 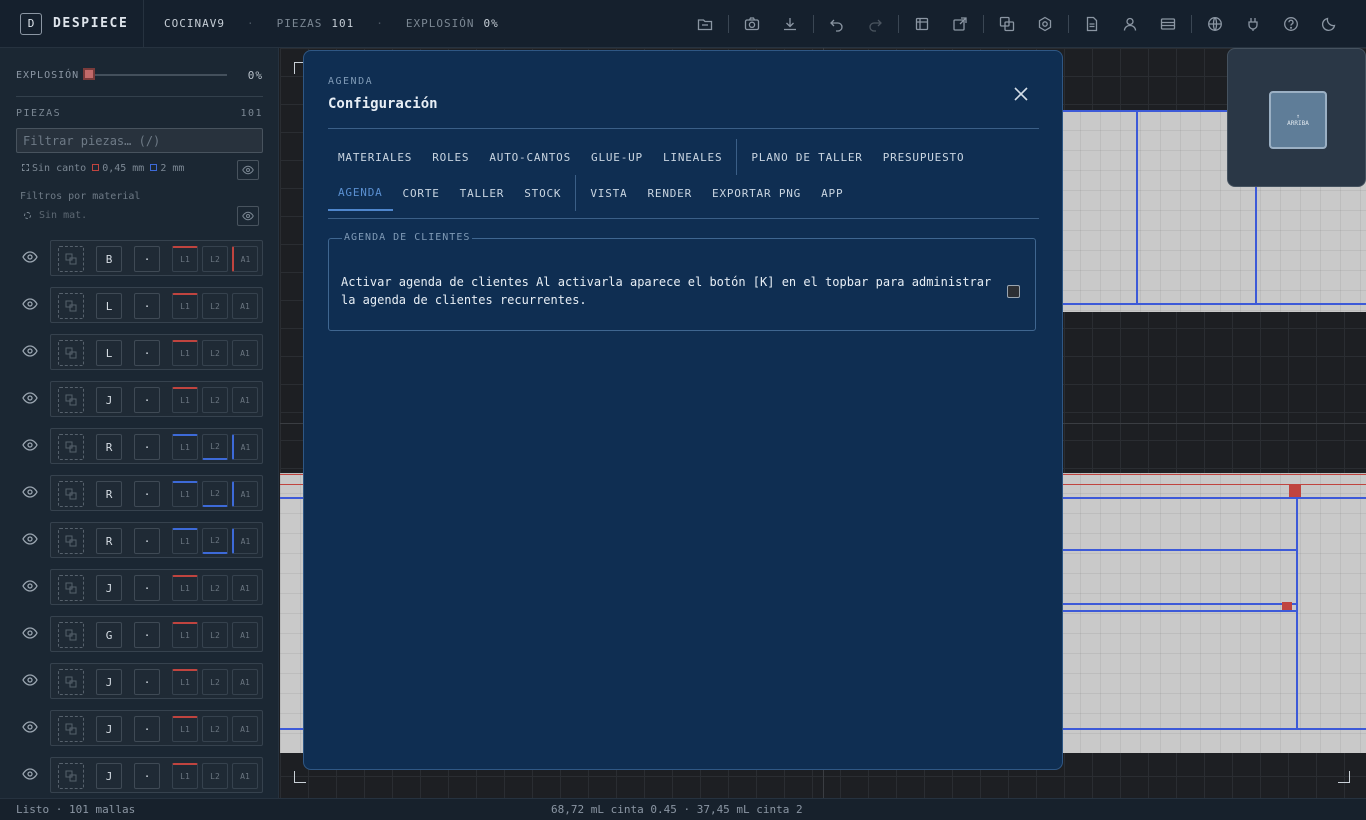 What do you see at coordinates (832, 193) in the screenshot?
I see `tab-app: APP` at bounding box center [832, 193].